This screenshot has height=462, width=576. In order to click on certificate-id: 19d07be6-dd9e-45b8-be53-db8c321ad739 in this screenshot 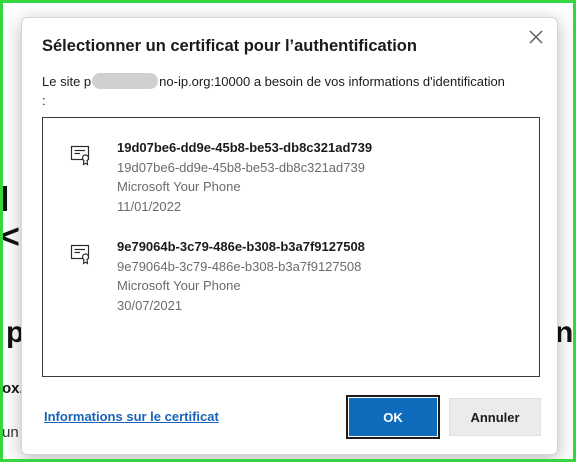, I will do `click(241, 167)`.